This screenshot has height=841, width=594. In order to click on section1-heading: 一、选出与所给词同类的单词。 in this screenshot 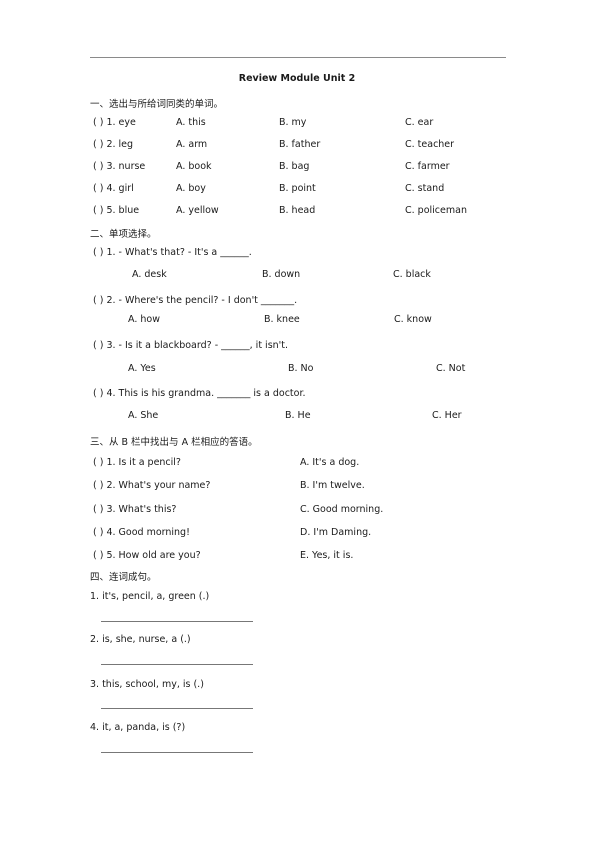, I will do `click(157, 104)`.